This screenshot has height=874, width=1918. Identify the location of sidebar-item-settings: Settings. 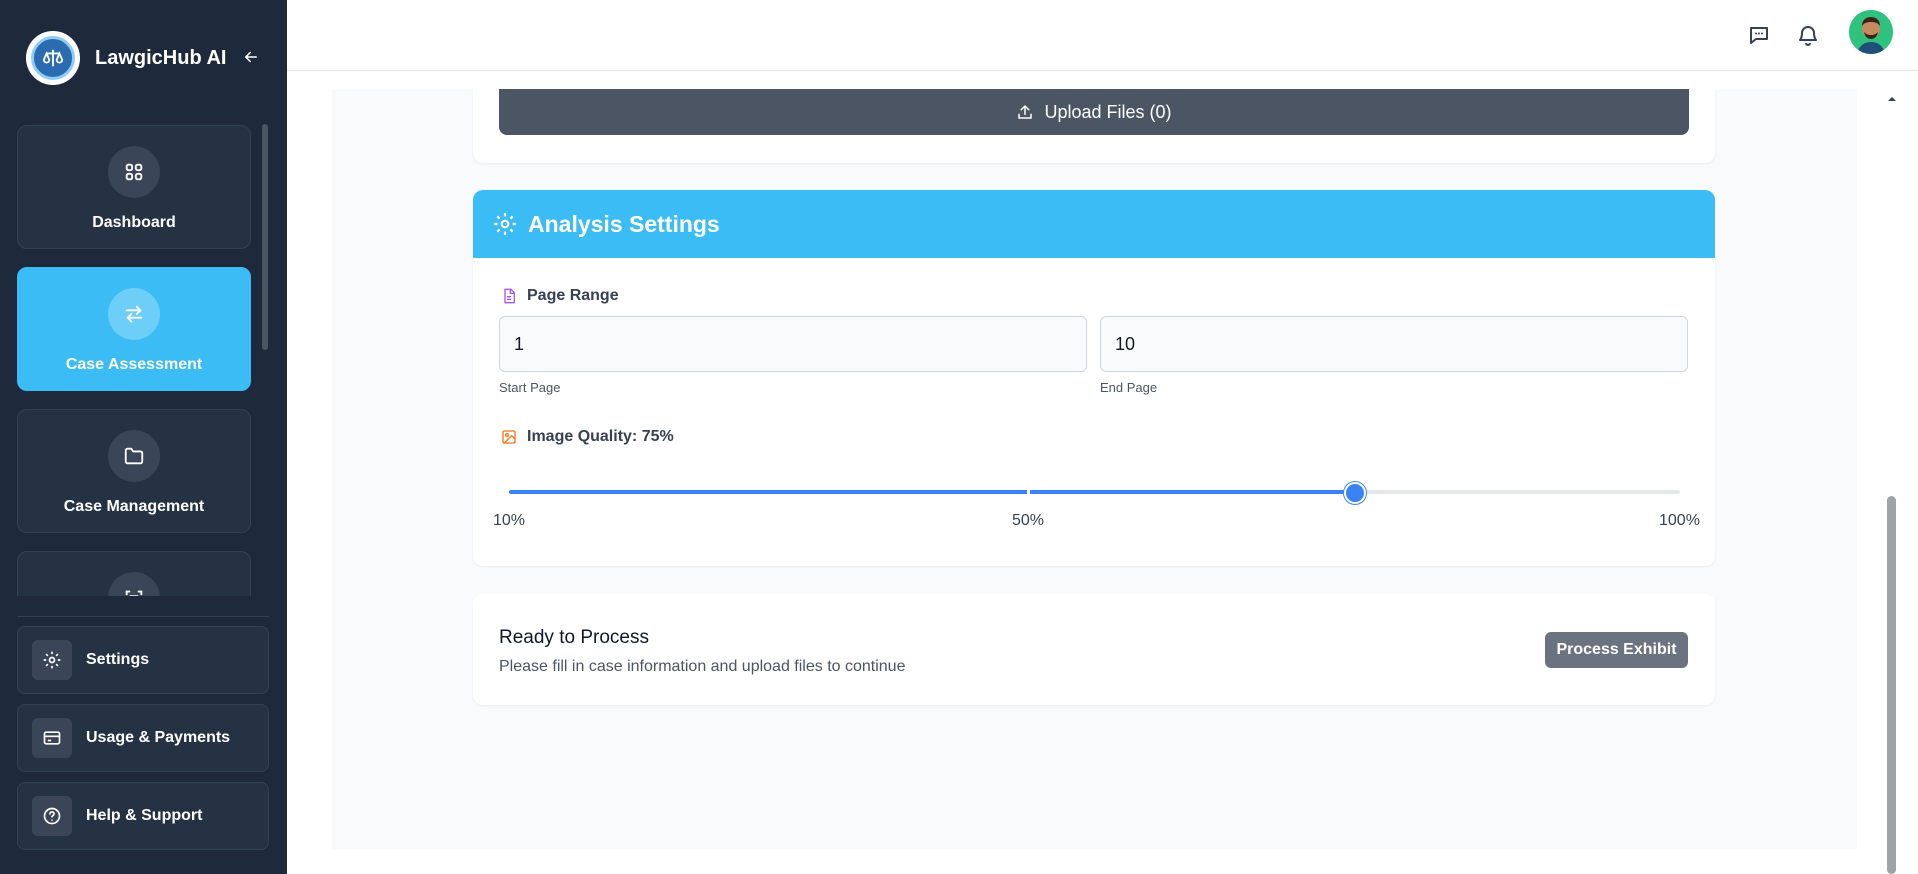
(143, 660).